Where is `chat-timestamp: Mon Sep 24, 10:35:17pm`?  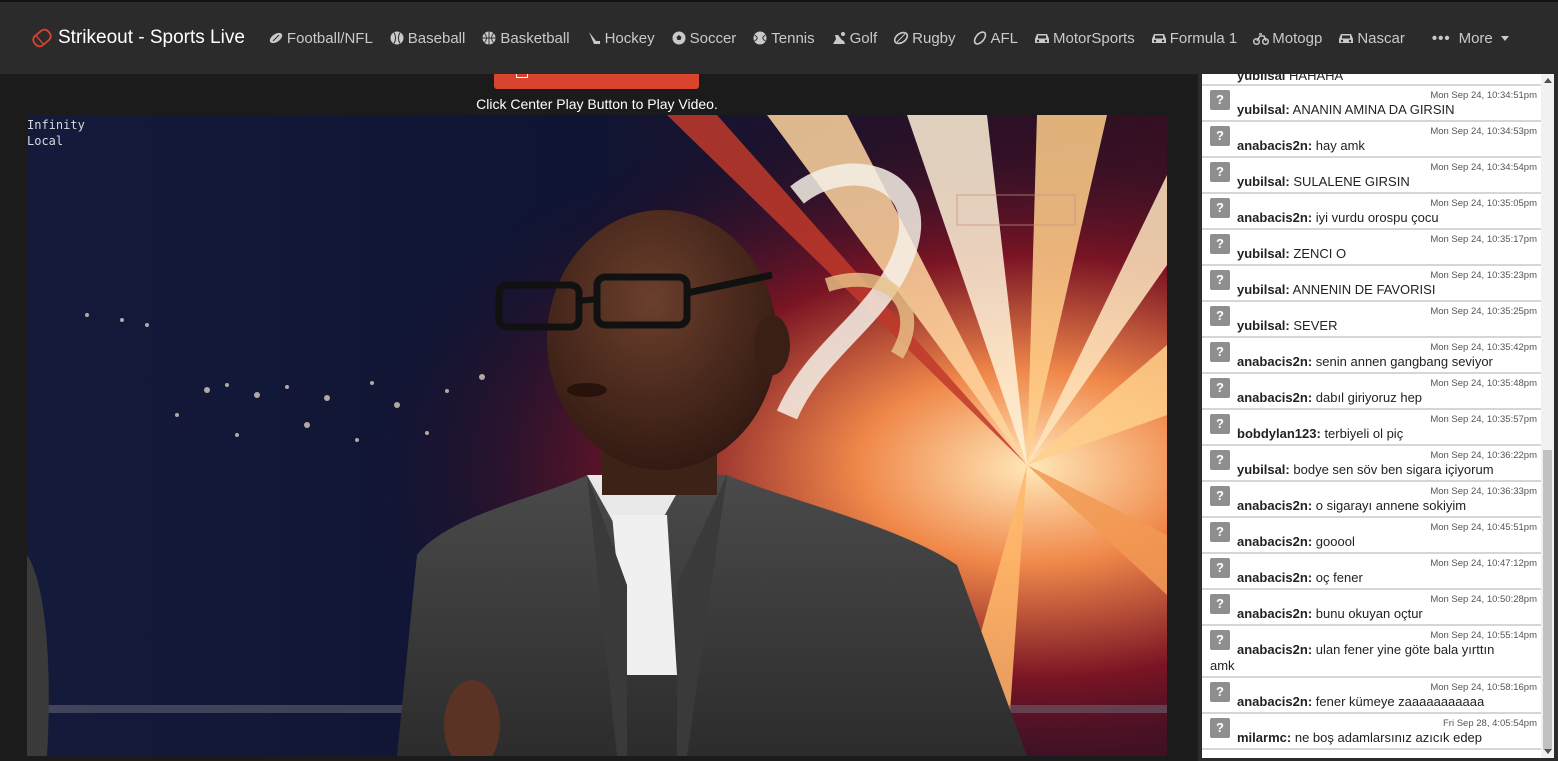 chat-timestamp: Mon Sep 24, 10:35:17pm is located at coordinates (1483, 239).